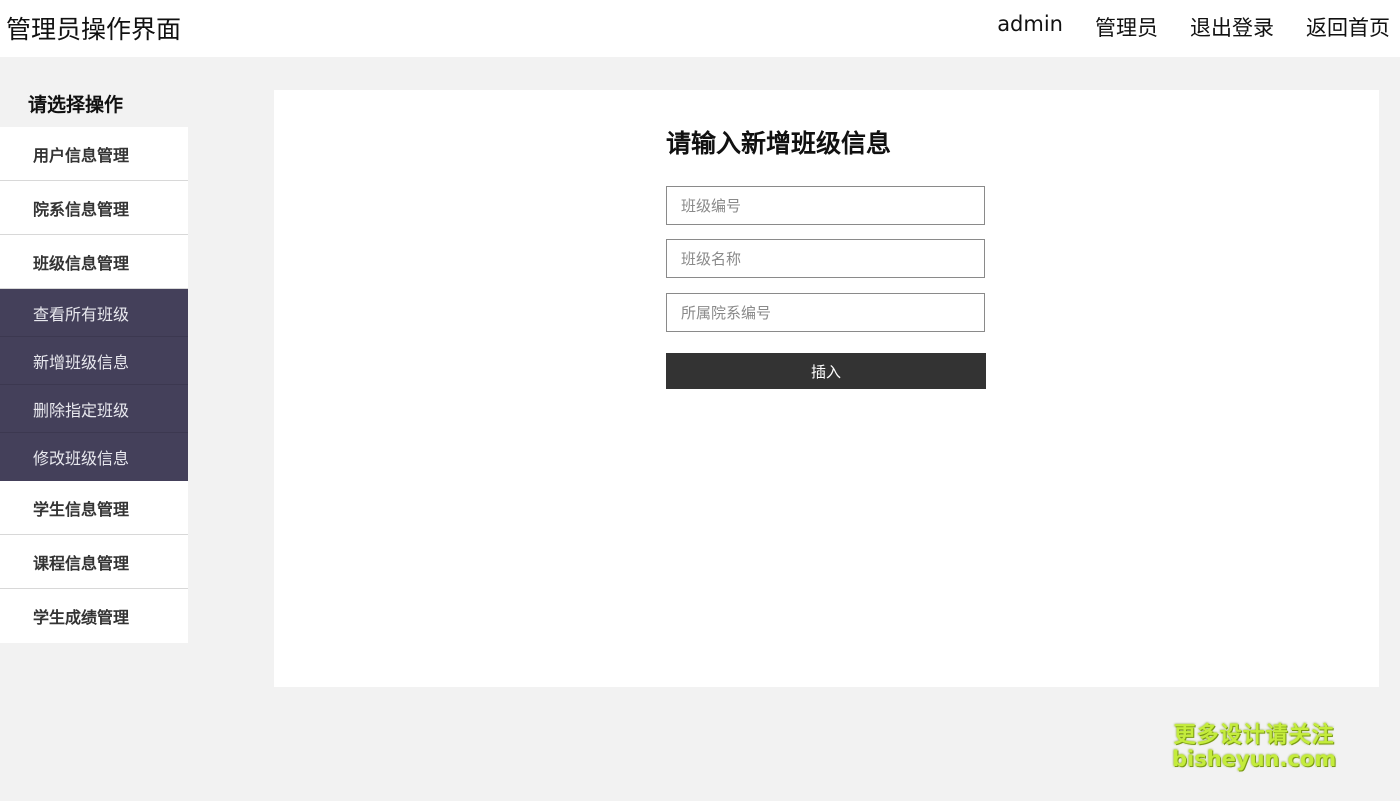 Image resolution: width=1400 pixels, height=801 pixels. I want to click on class-name-input, so click(825, 258).